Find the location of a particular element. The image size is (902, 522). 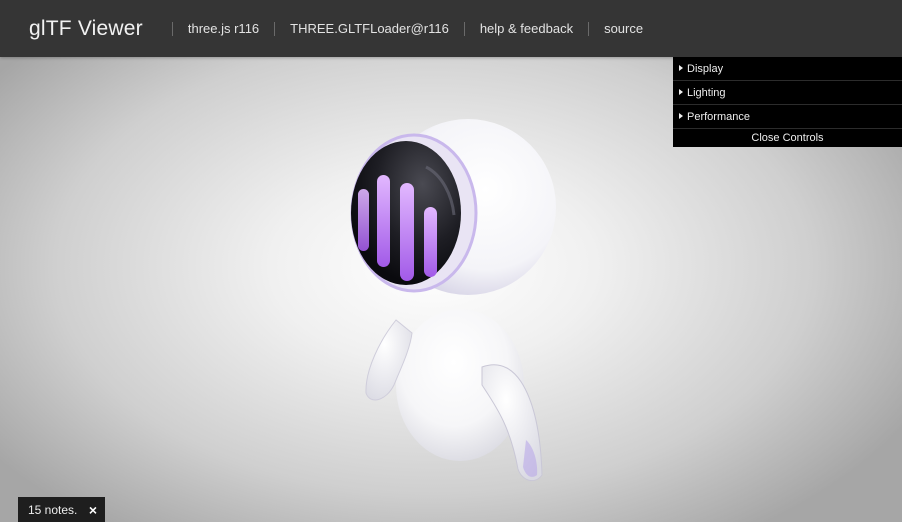

nav-link-help-feedback: help & feedback is located at coordinates (526, 28).